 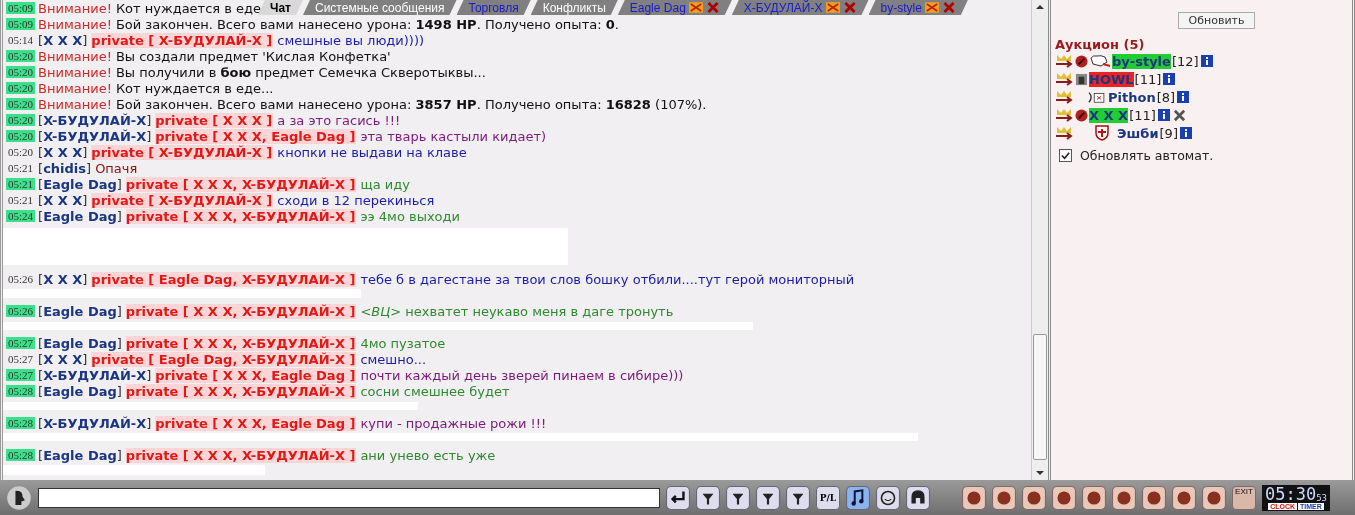 What do you see at coordinates (428, 455) in the screenshot?
I see `message-text: ани унево есть уже` at bounding box center [428, 455].